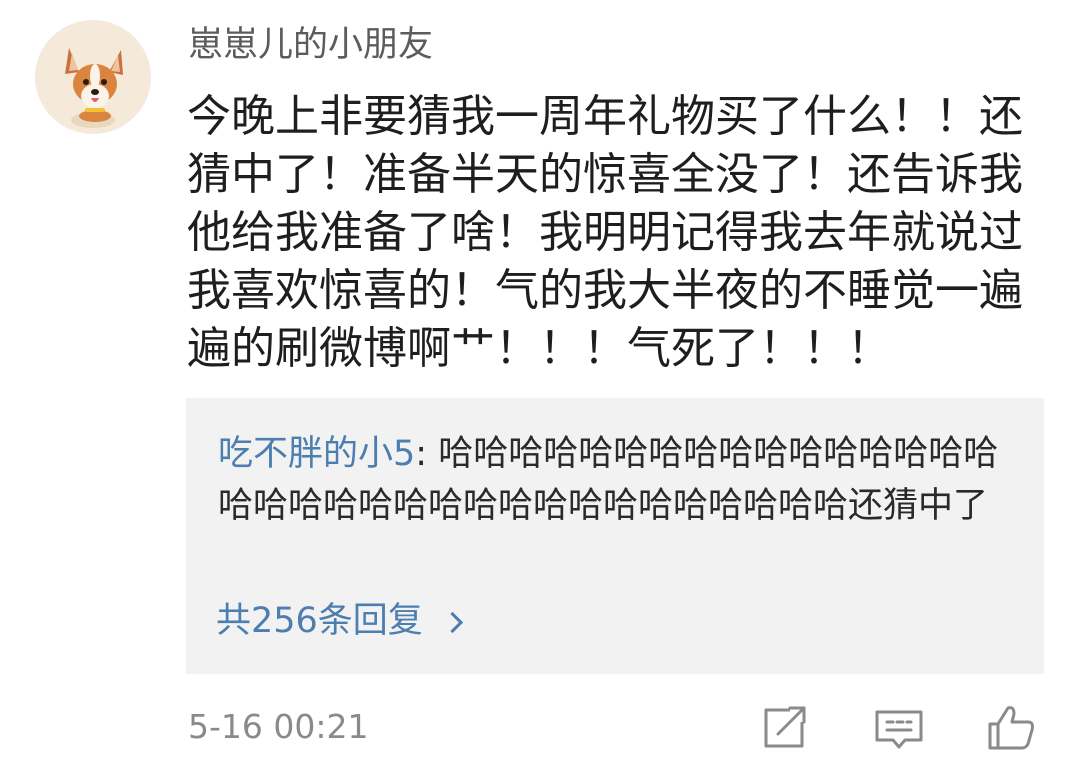  What do you see at coordinates (278, 726) in the screenshot?
I see `timestamp: 5-16 00:21` at bounding box center [278, 726].